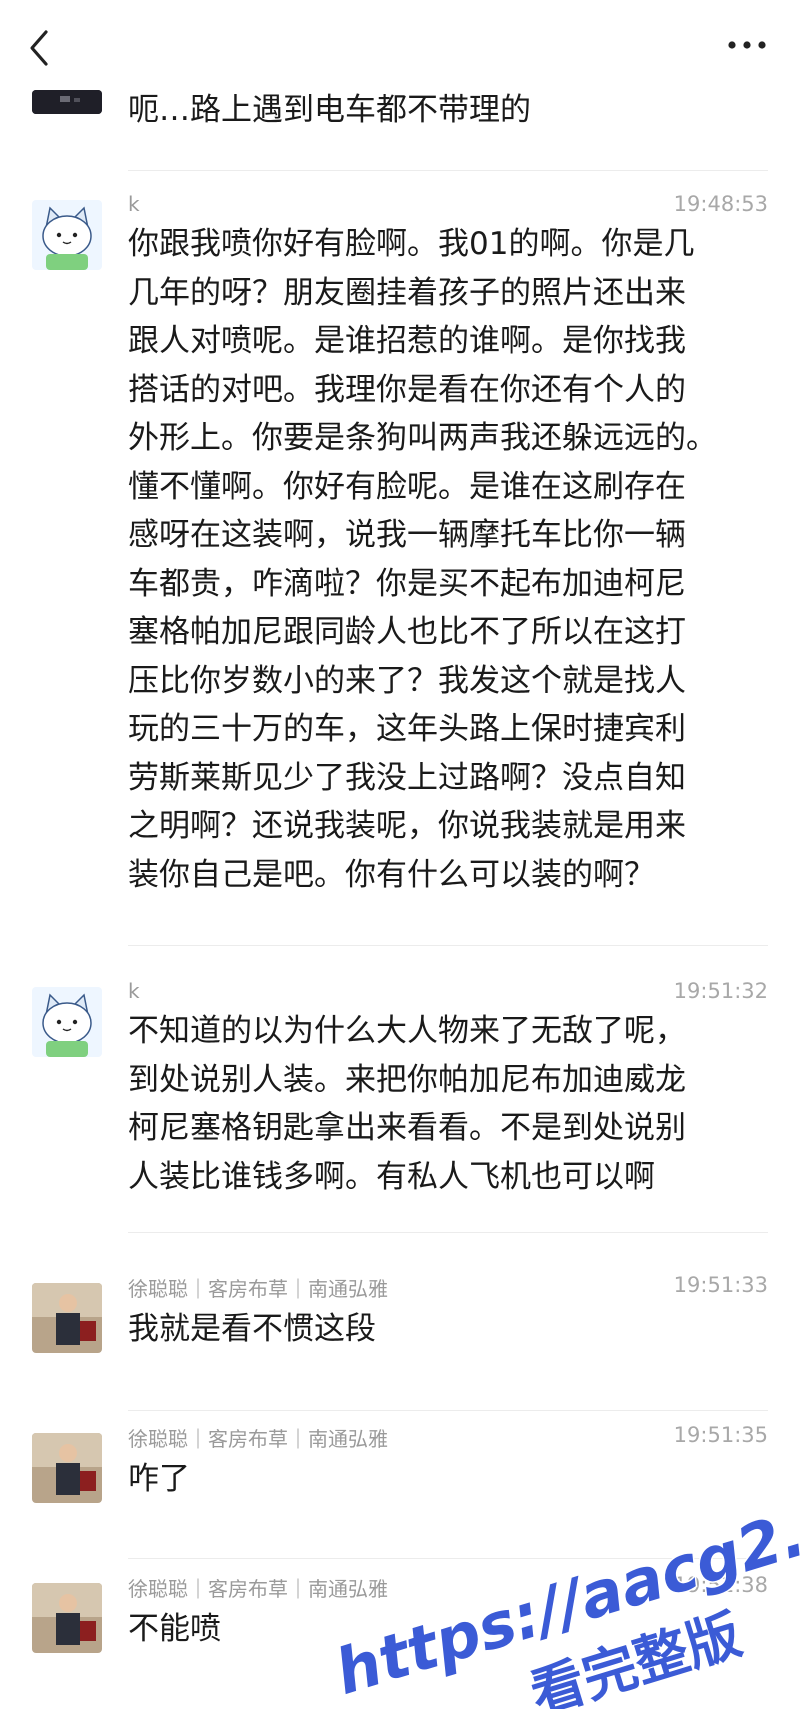  What do you see at coordinates (159, 1479) in the screenshot?
I see `message-text: 咋了` at bounding box center [159, 1479].